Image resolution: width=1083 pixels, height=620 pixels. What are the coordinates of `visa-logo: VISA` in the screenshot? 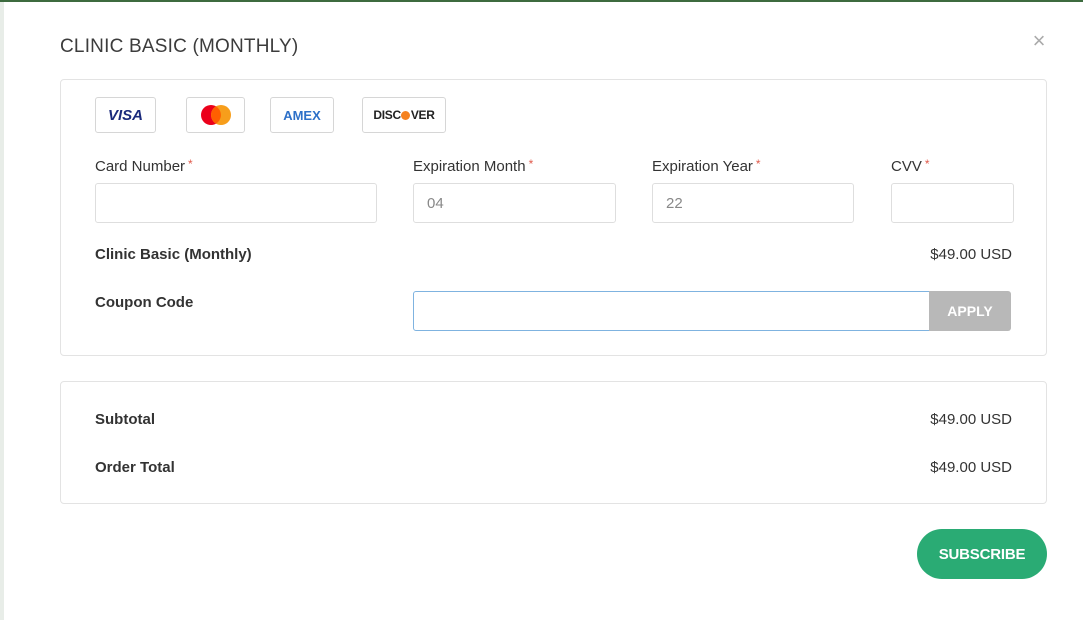 It's located at (125, 115).